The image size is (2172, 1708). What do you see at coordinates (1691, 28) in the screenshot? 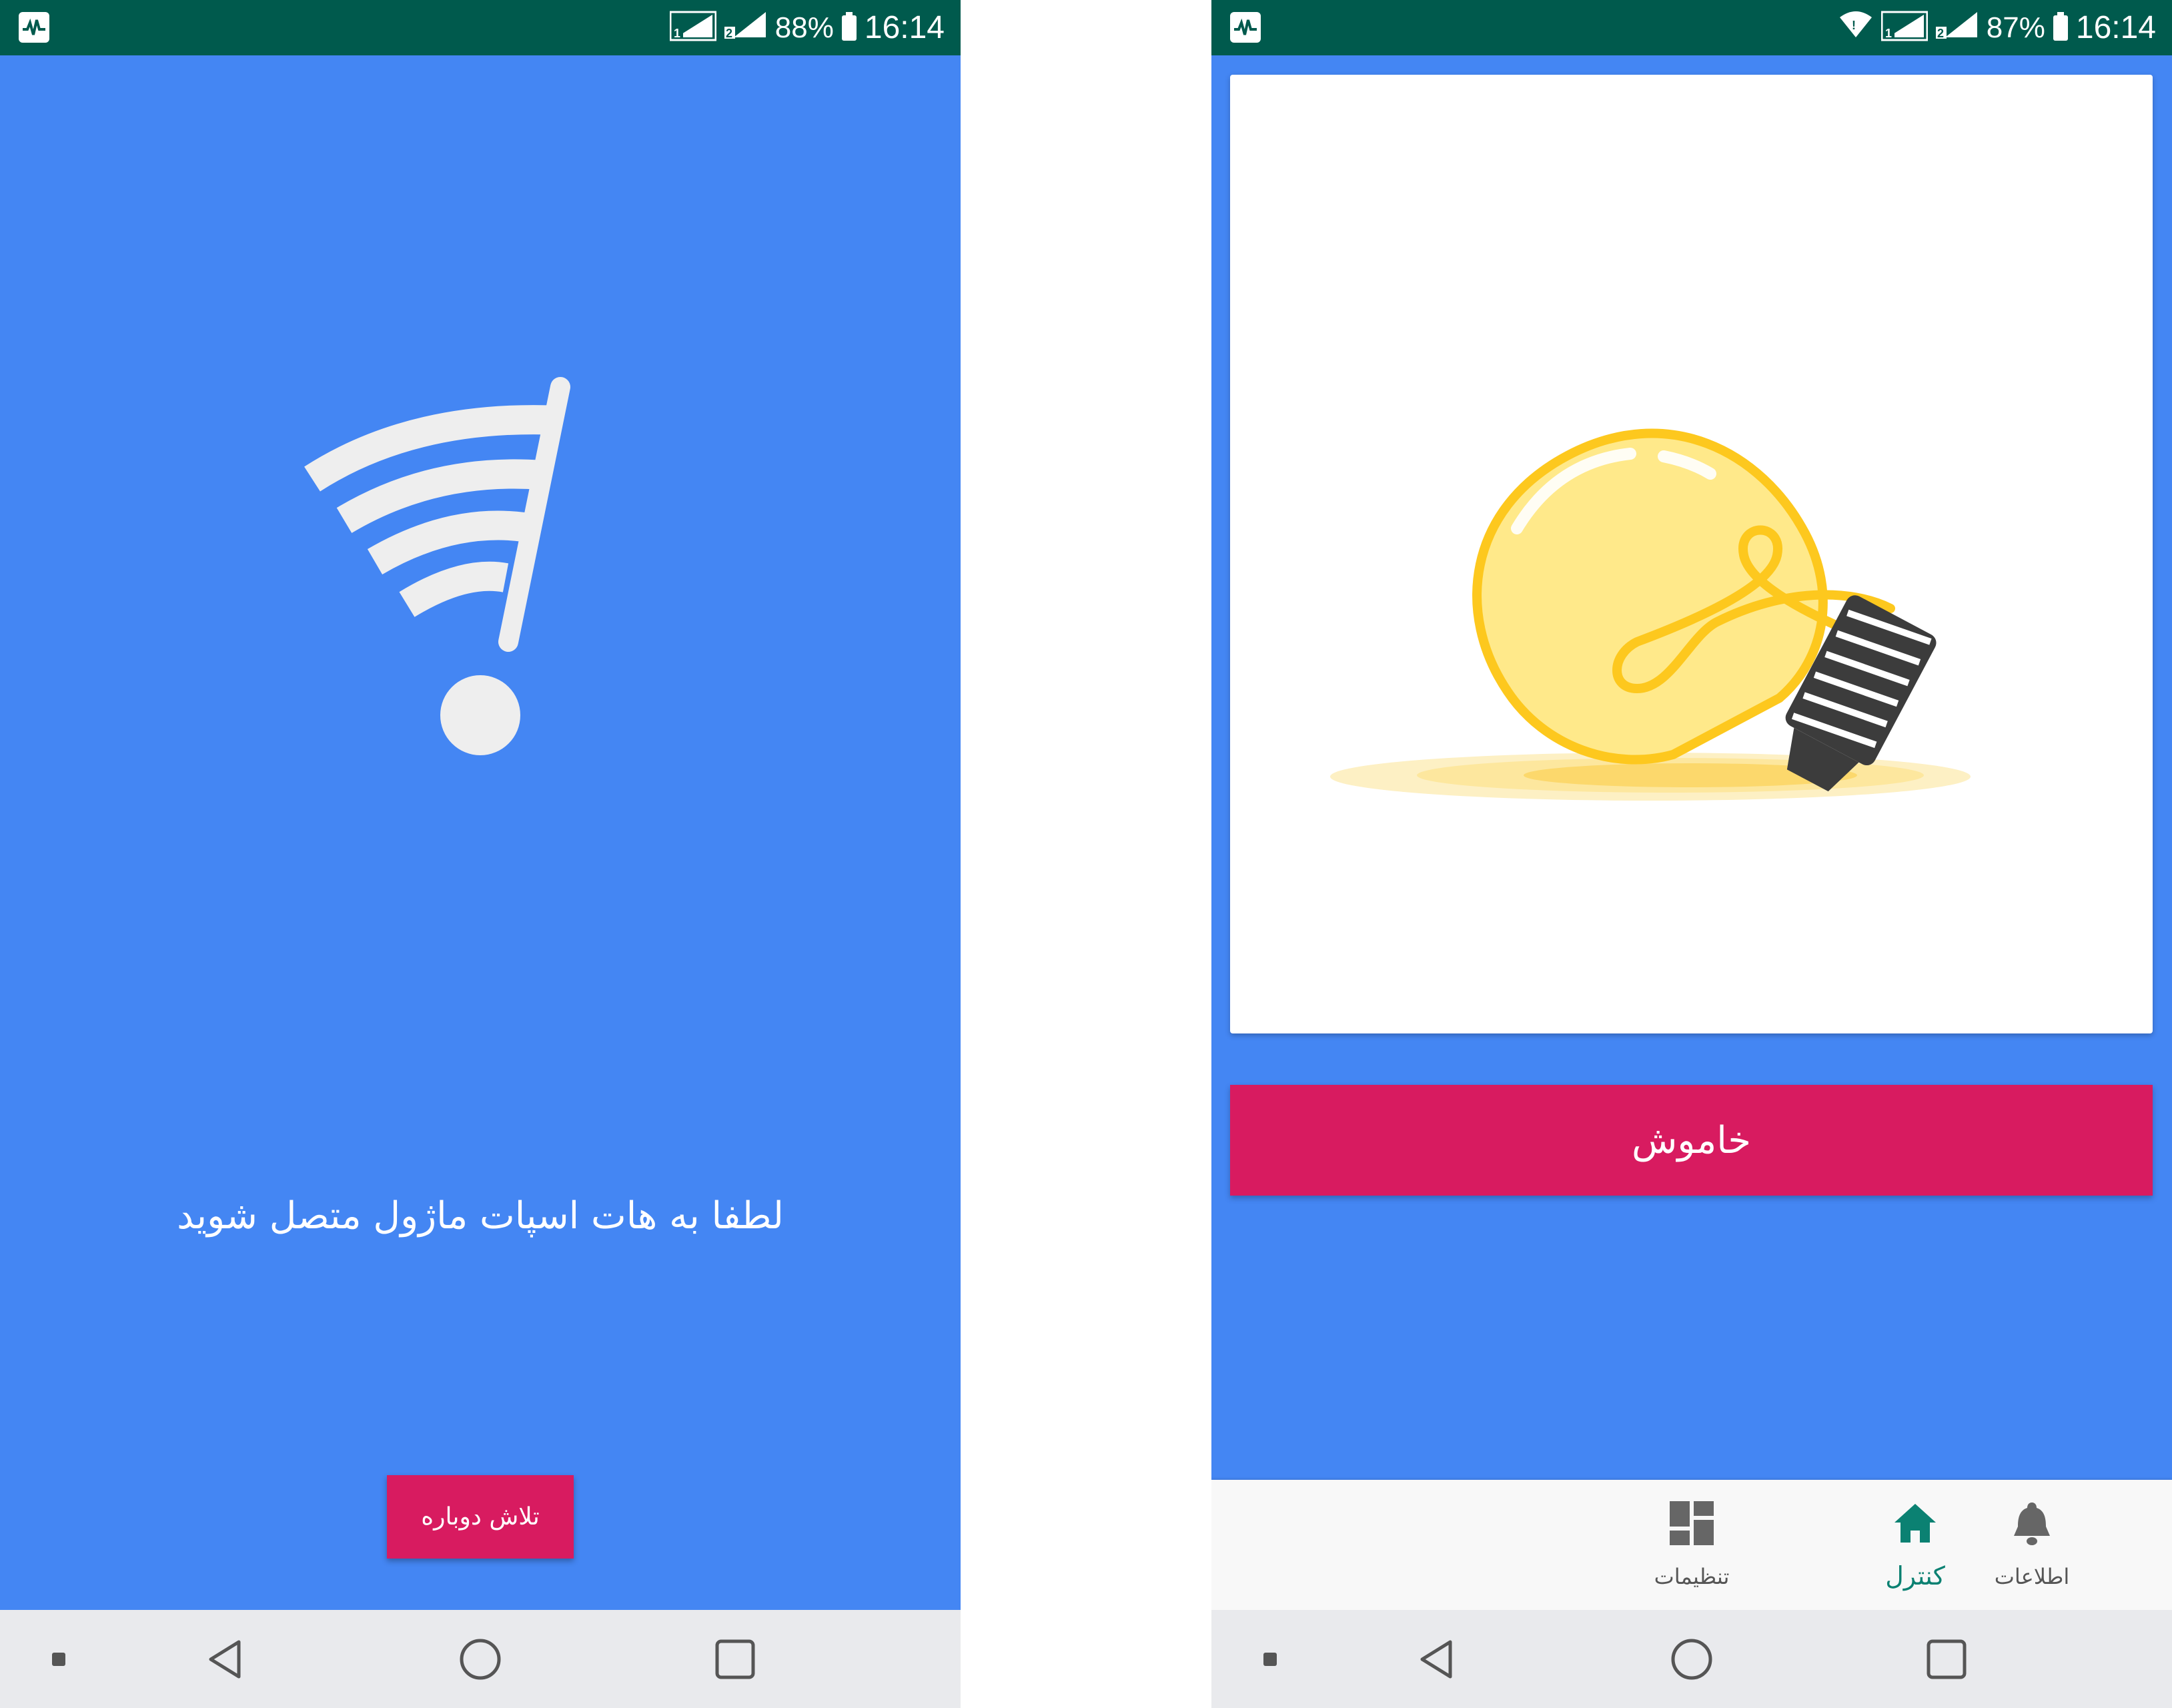
I see `status-bar: ! 1 2 87% 16:14` at bounding box center [1691, 28].